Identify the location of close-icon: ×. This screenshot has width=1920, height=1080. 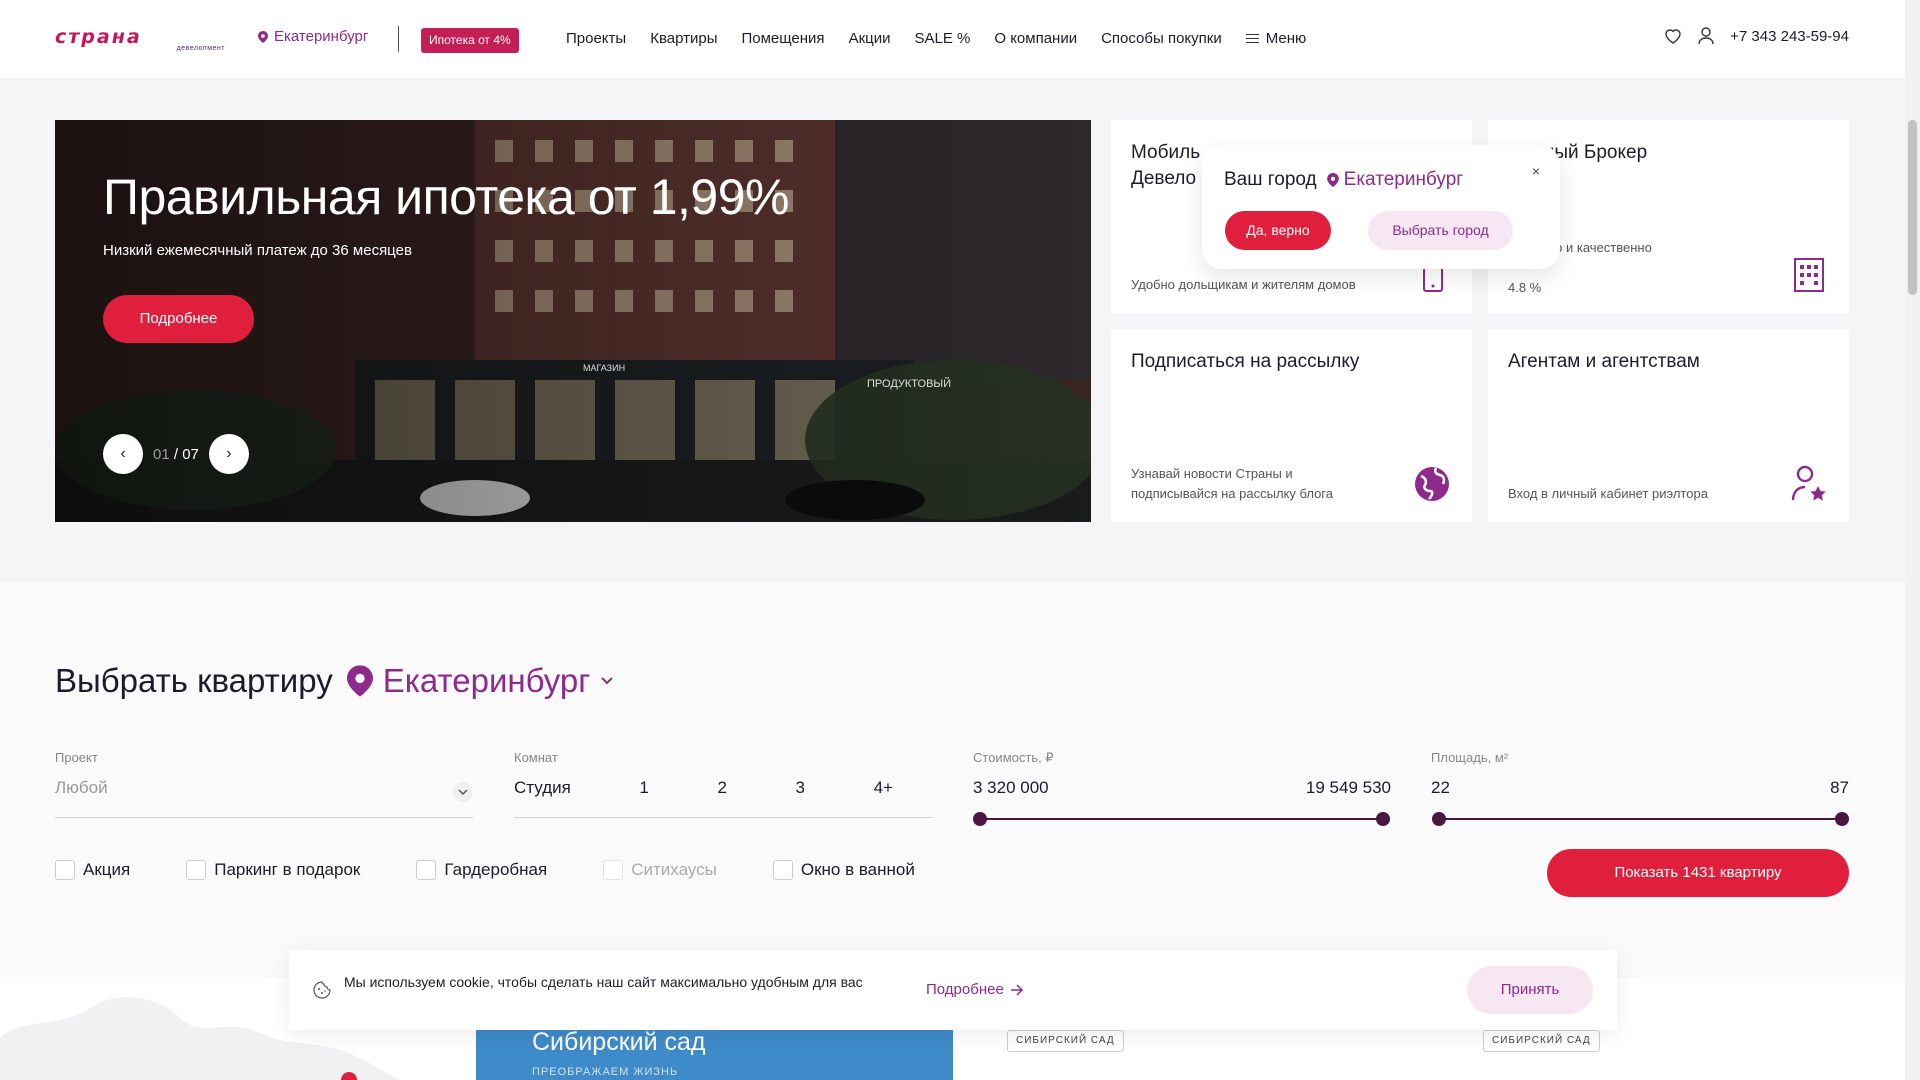
(1536, 171).